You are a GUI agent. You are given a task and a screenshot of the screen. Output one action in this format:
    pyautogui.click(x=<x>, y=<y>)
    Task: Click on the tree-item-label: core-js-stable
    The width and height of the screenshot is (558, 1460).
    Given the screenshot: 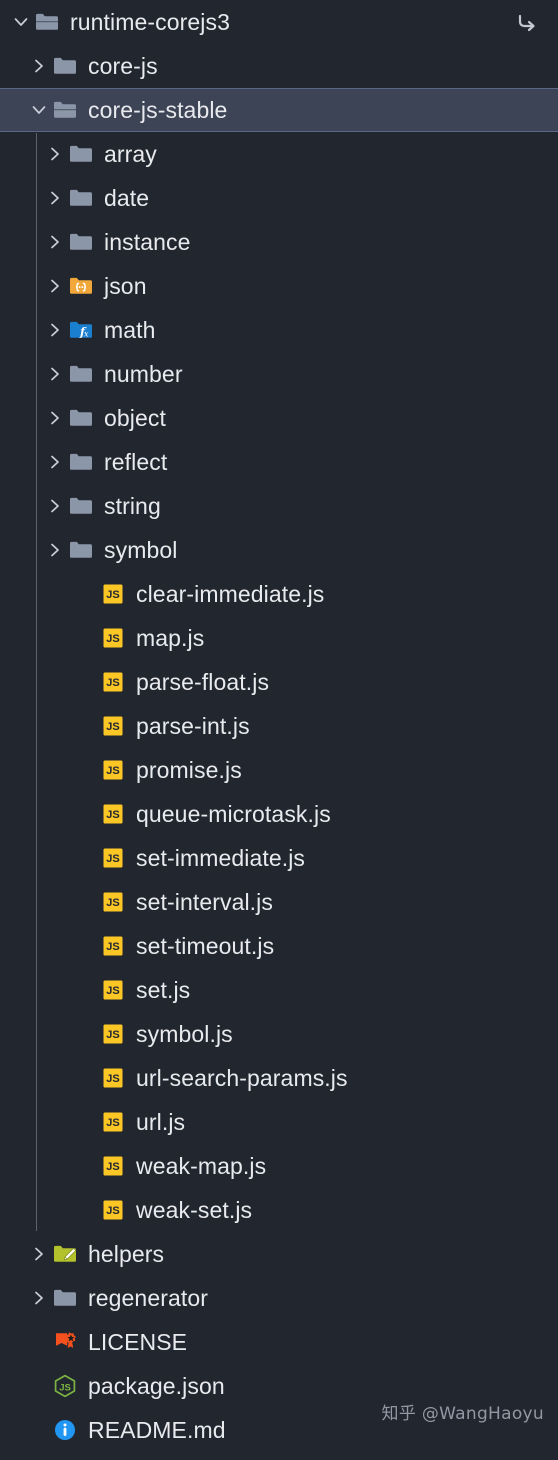 What is the action you would take?
    pyautogui.click(x=158, y=110)
    